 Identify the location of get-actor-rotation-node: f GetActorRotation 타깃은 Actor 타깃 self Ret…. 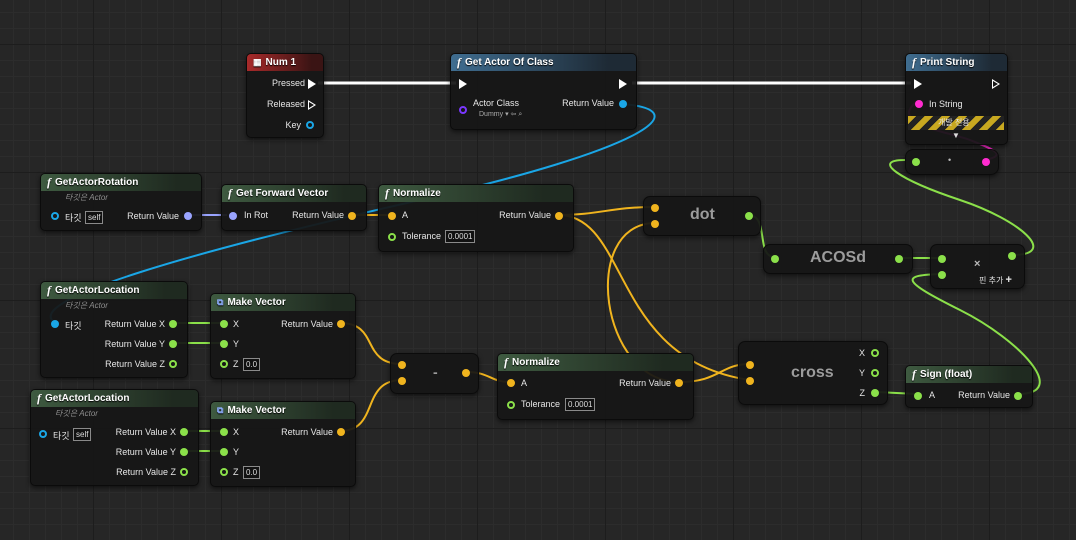
(121, 202).